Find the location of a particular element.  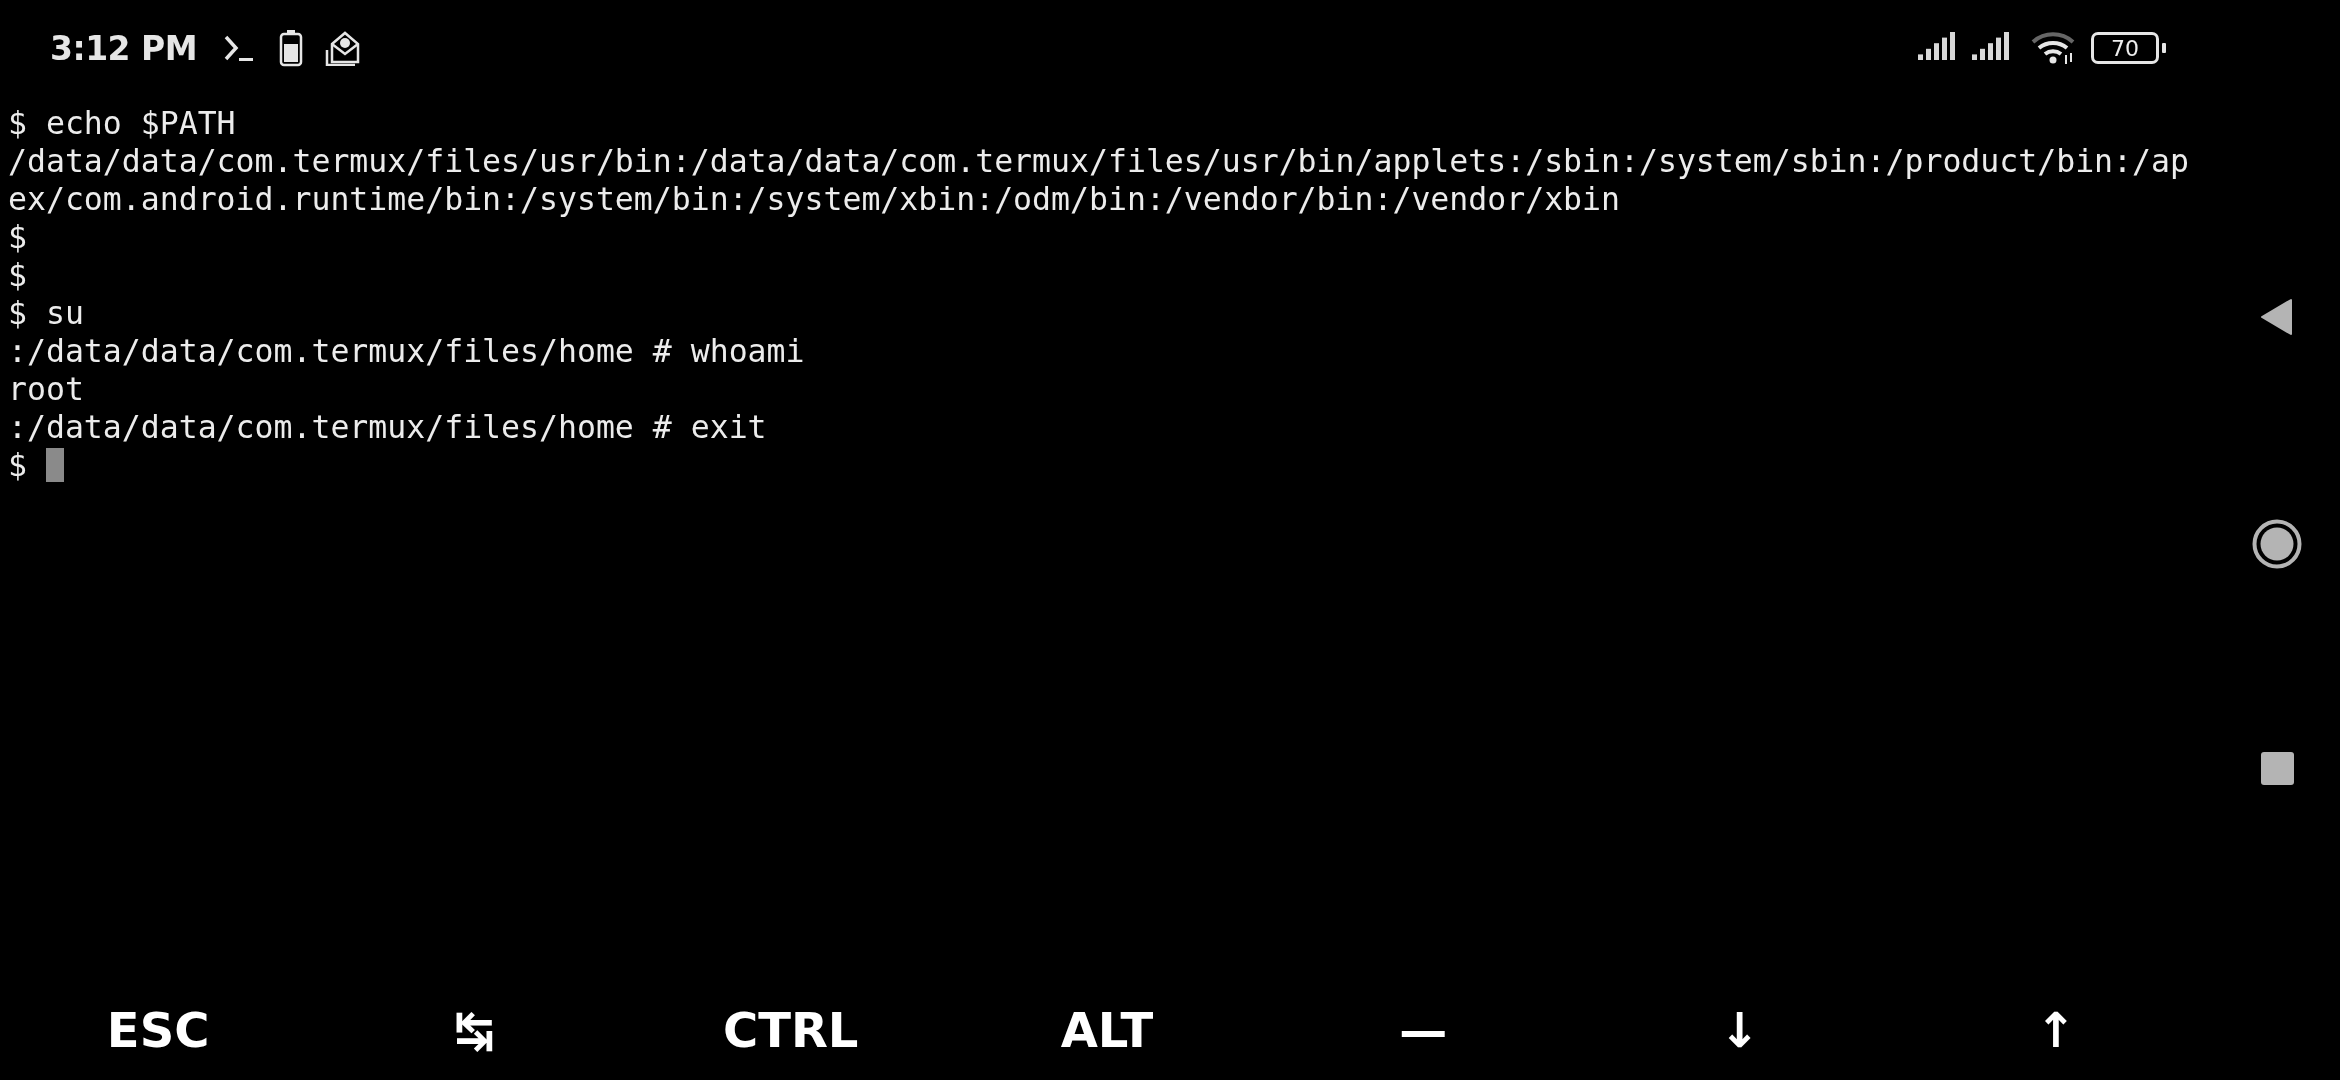

extra-key: ALT is located at coordinates (1107, 1030).